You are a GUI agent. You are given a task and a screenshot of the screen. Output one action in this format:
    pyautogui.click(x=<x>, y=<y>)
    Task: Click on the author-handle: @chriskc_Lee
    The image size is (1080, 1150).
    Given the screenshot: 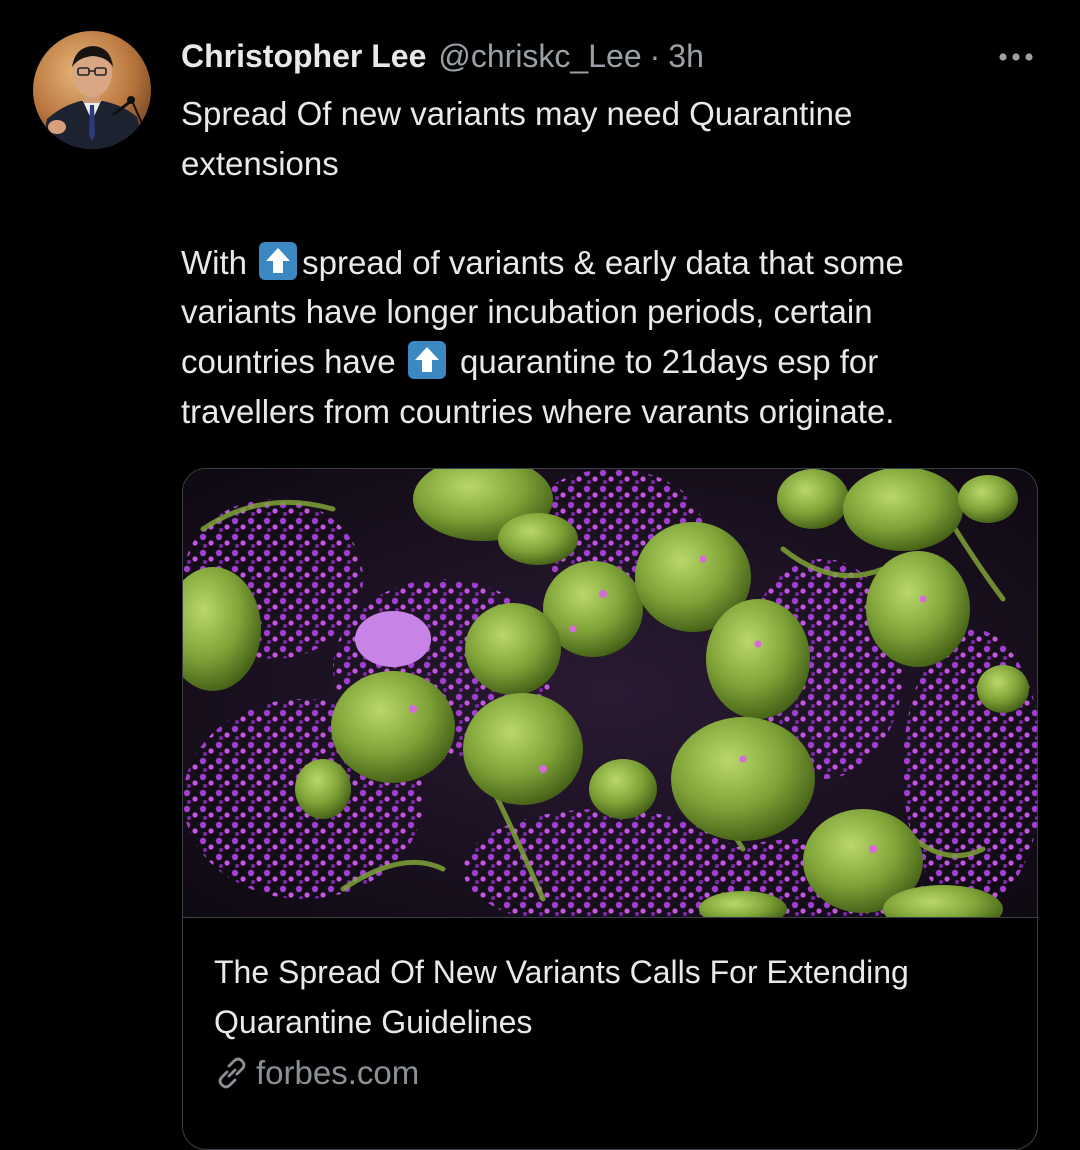 What is the action you would take?
    pyautogui.click(x=539, y=56)
    